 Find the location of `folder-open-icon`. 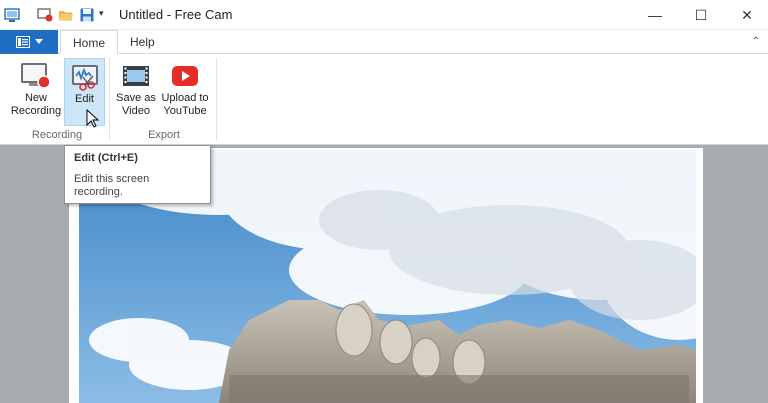

folder-open-icon is located at coordinates (66, 15).